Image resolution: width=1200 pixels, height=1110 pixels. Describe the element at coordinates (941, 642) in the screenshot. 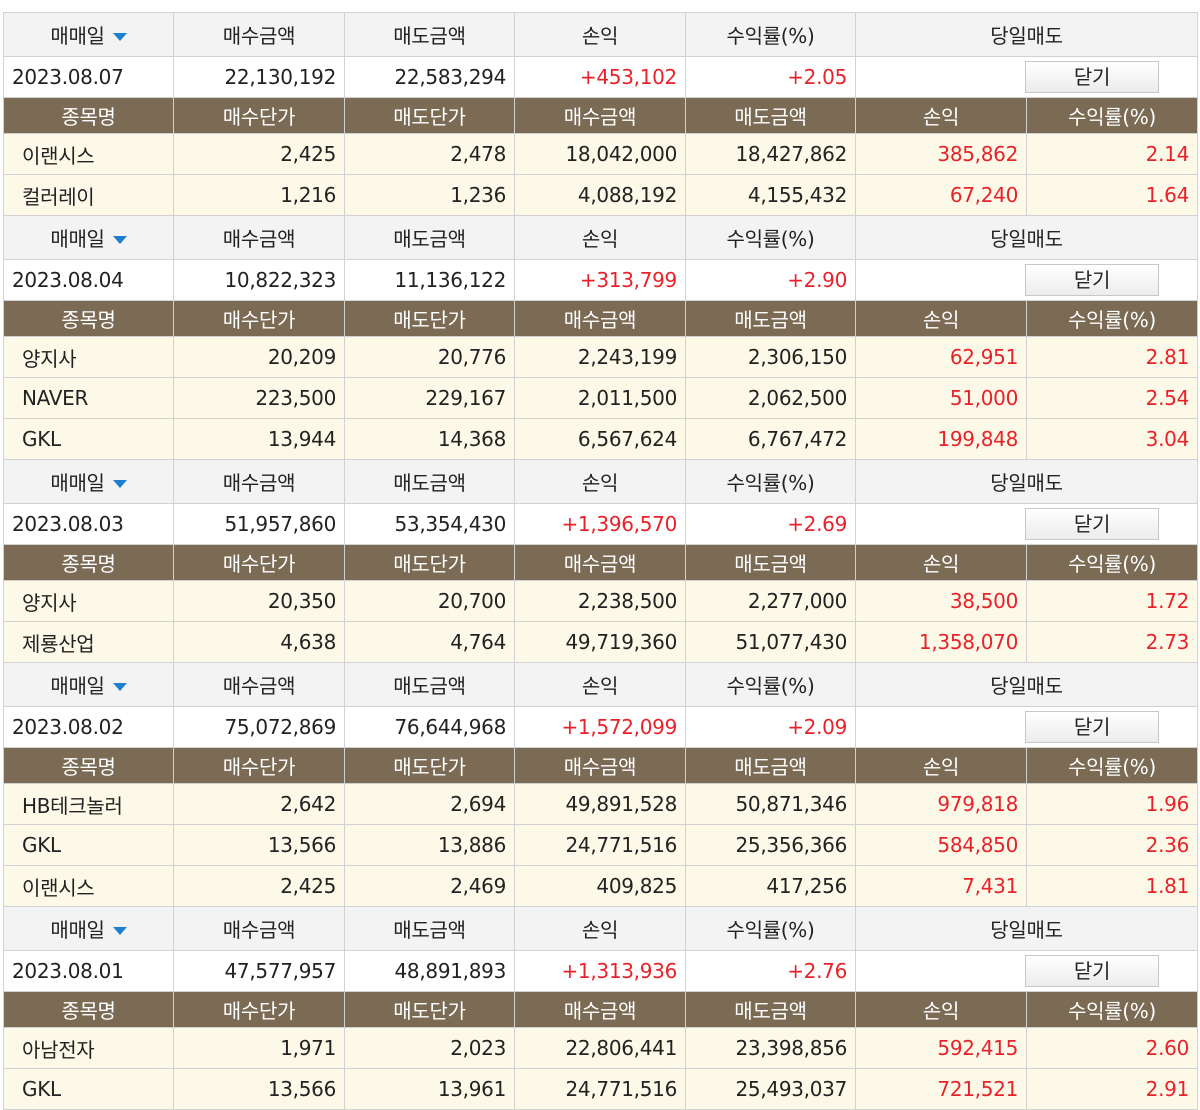

I see `pnl: 1,358,070` at that location.